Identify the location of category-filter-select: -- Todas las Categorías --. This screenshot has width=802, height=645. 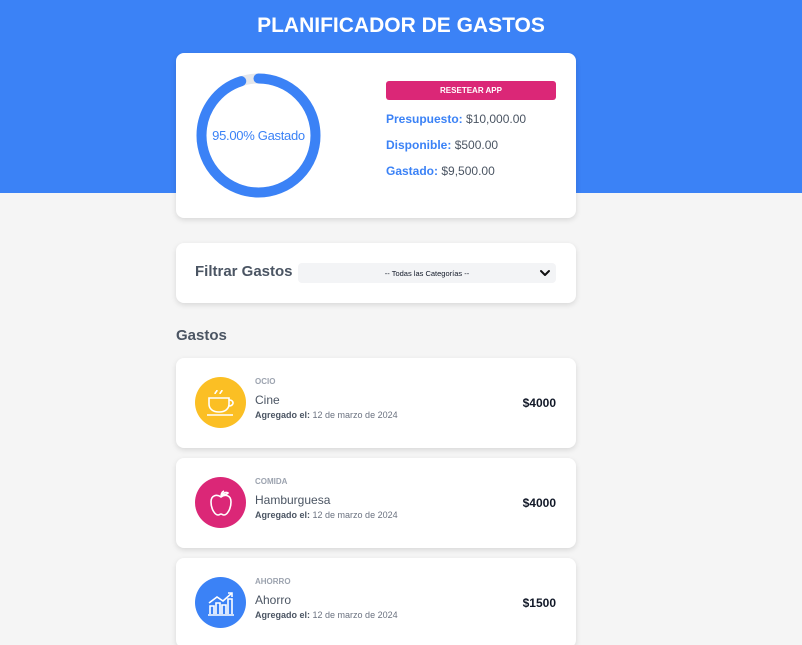
(427, 273).